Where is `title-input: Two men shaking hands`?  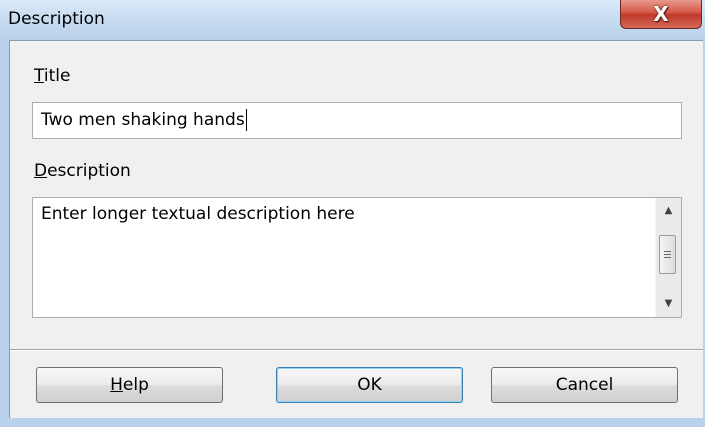
title-input: Two men shaking hands is located at coordinates (357, 120).